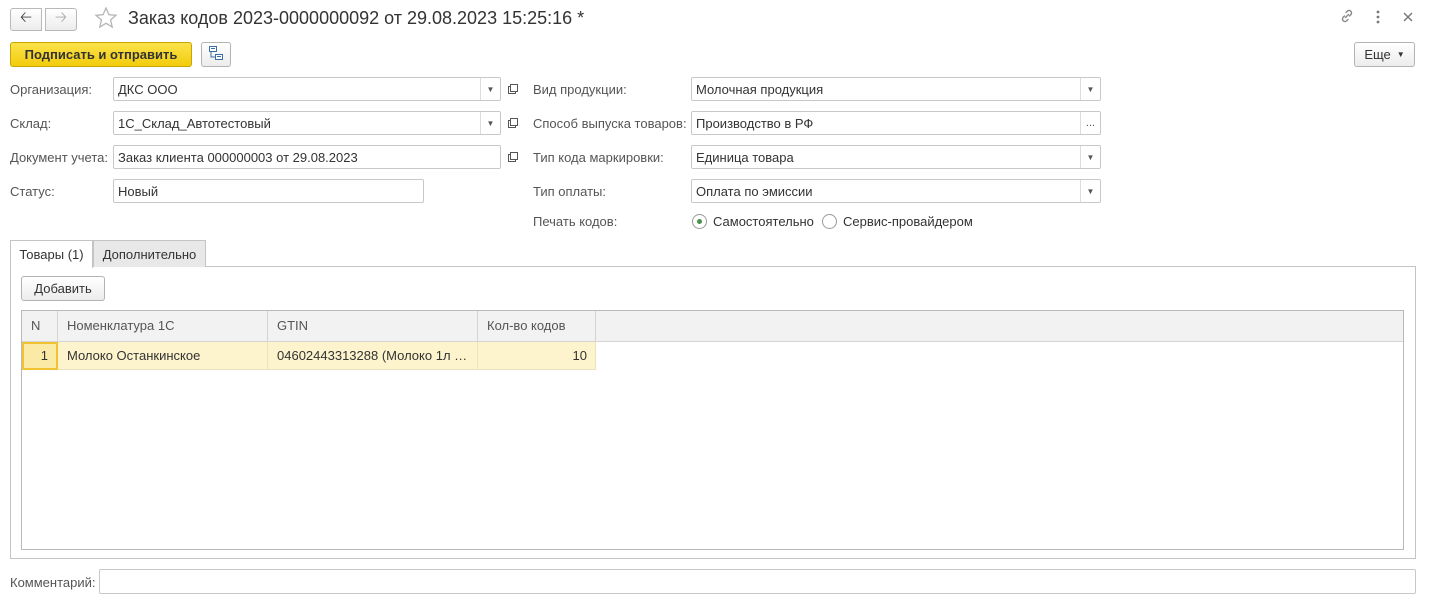 This screenshot has height=605, width=1429. I want to click on star-icon, so click(106, 19).